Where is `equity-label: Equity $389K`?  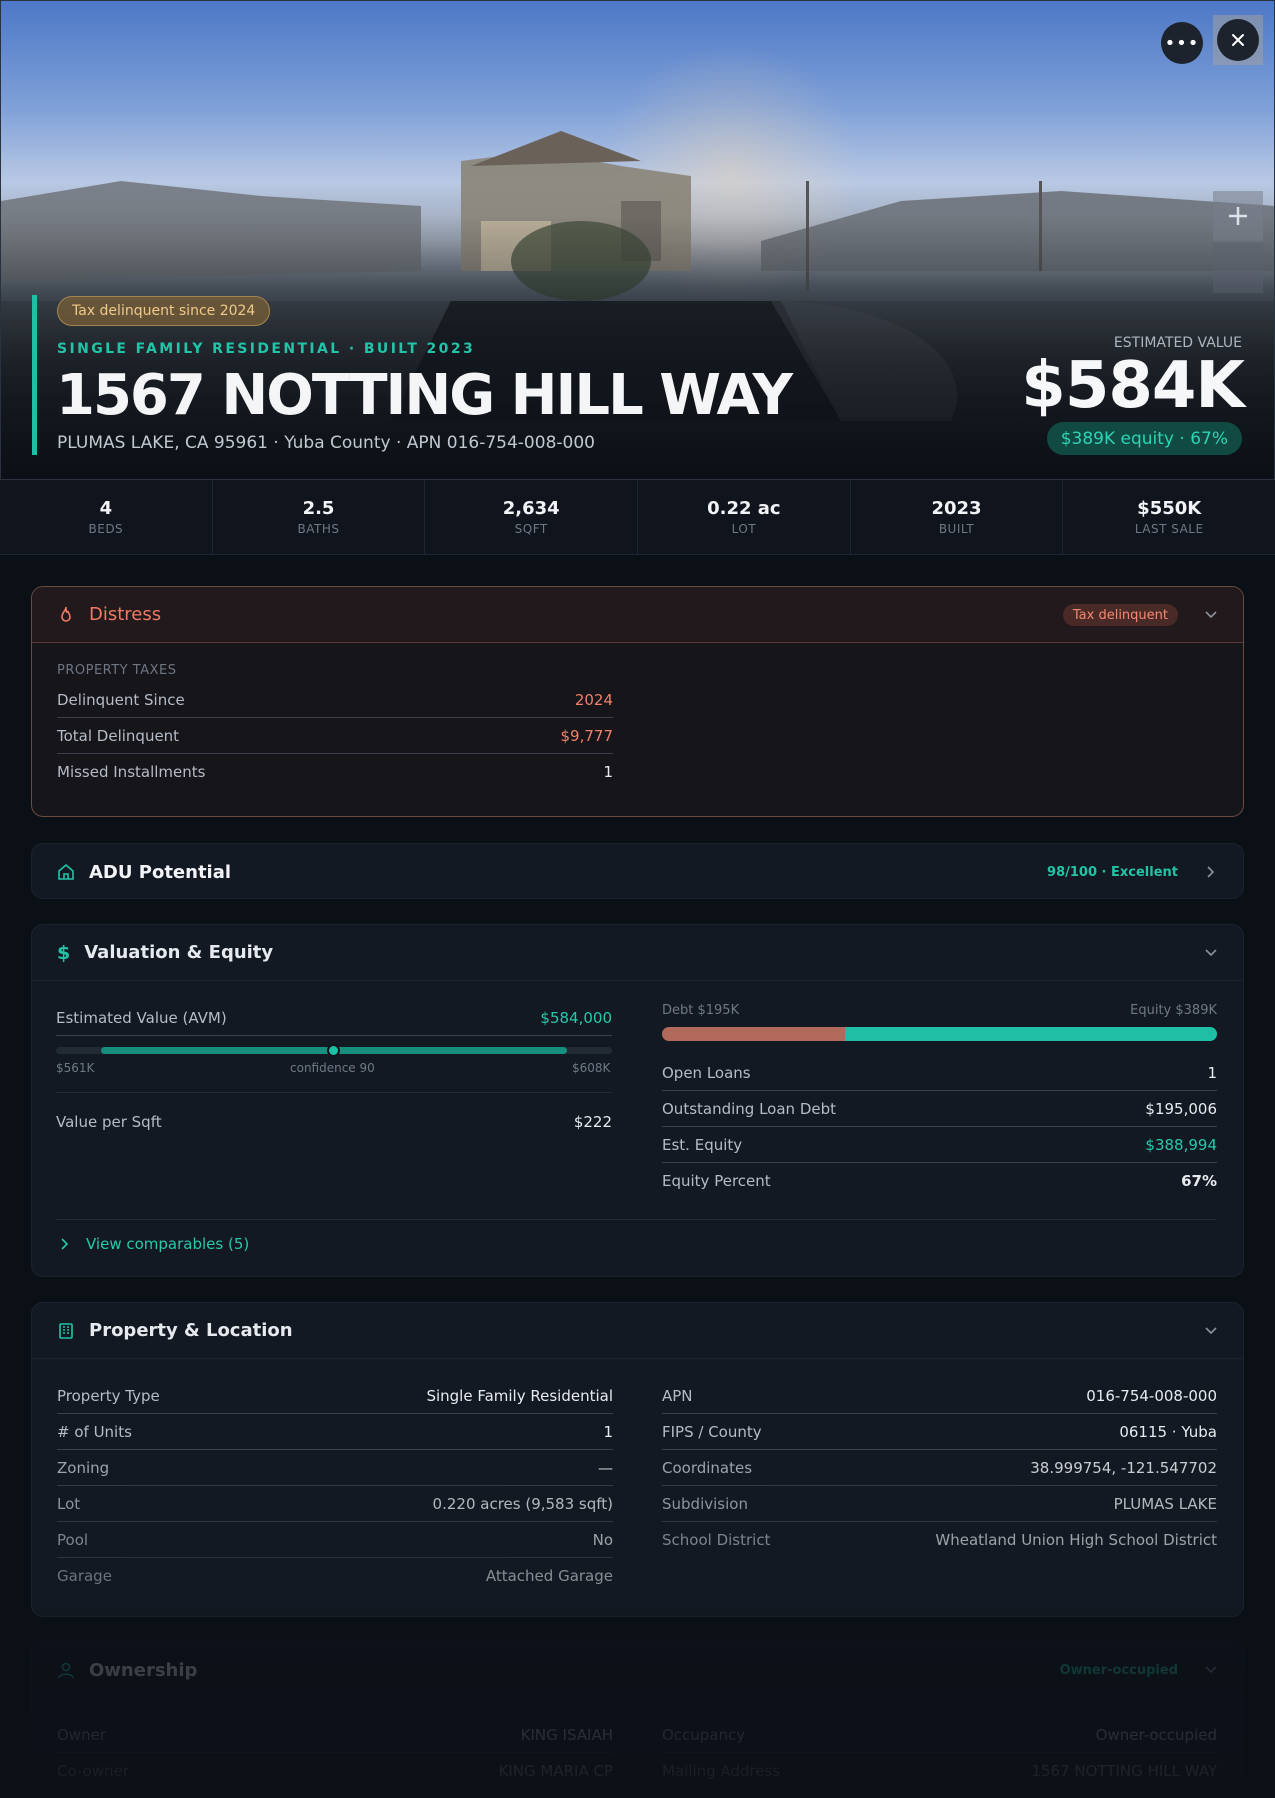 equity-label: Equity $389K is located at coordinates (1173, 1010).